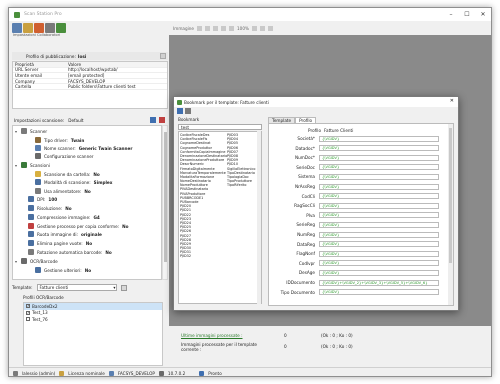  Describe the element at coordinates (17, 28) in the screenshot. I see `settings-icon` at that location.